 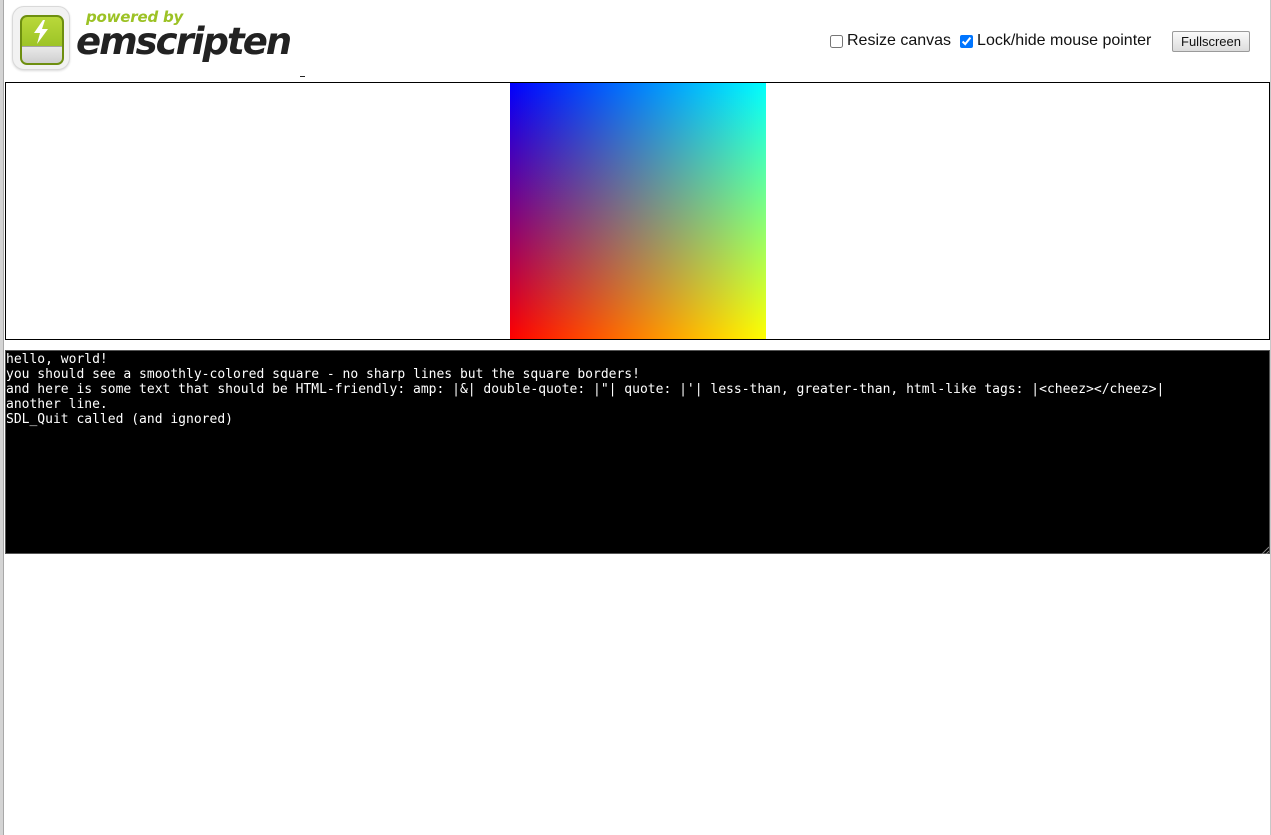 What do you see at coordinates (184, 41) in the screenshot?
I see `logo-wordmark: emscripten` at bounding box center [184, 41].